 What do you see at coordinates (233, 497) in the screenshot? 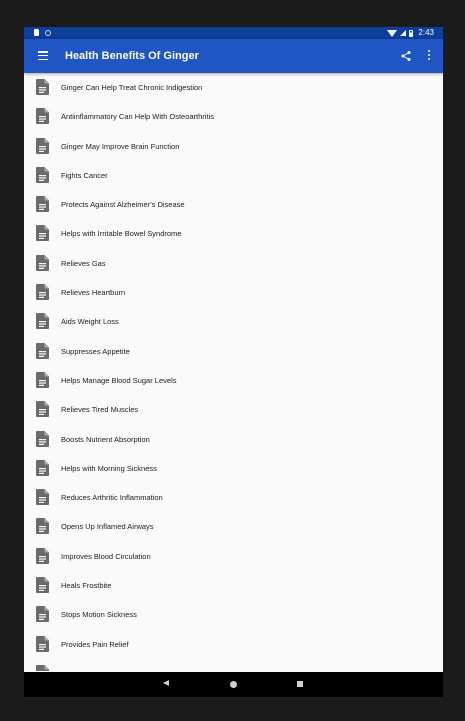
I see `list-item: Reduces Arthritic Inflammation` at bounding box center [233, 497].